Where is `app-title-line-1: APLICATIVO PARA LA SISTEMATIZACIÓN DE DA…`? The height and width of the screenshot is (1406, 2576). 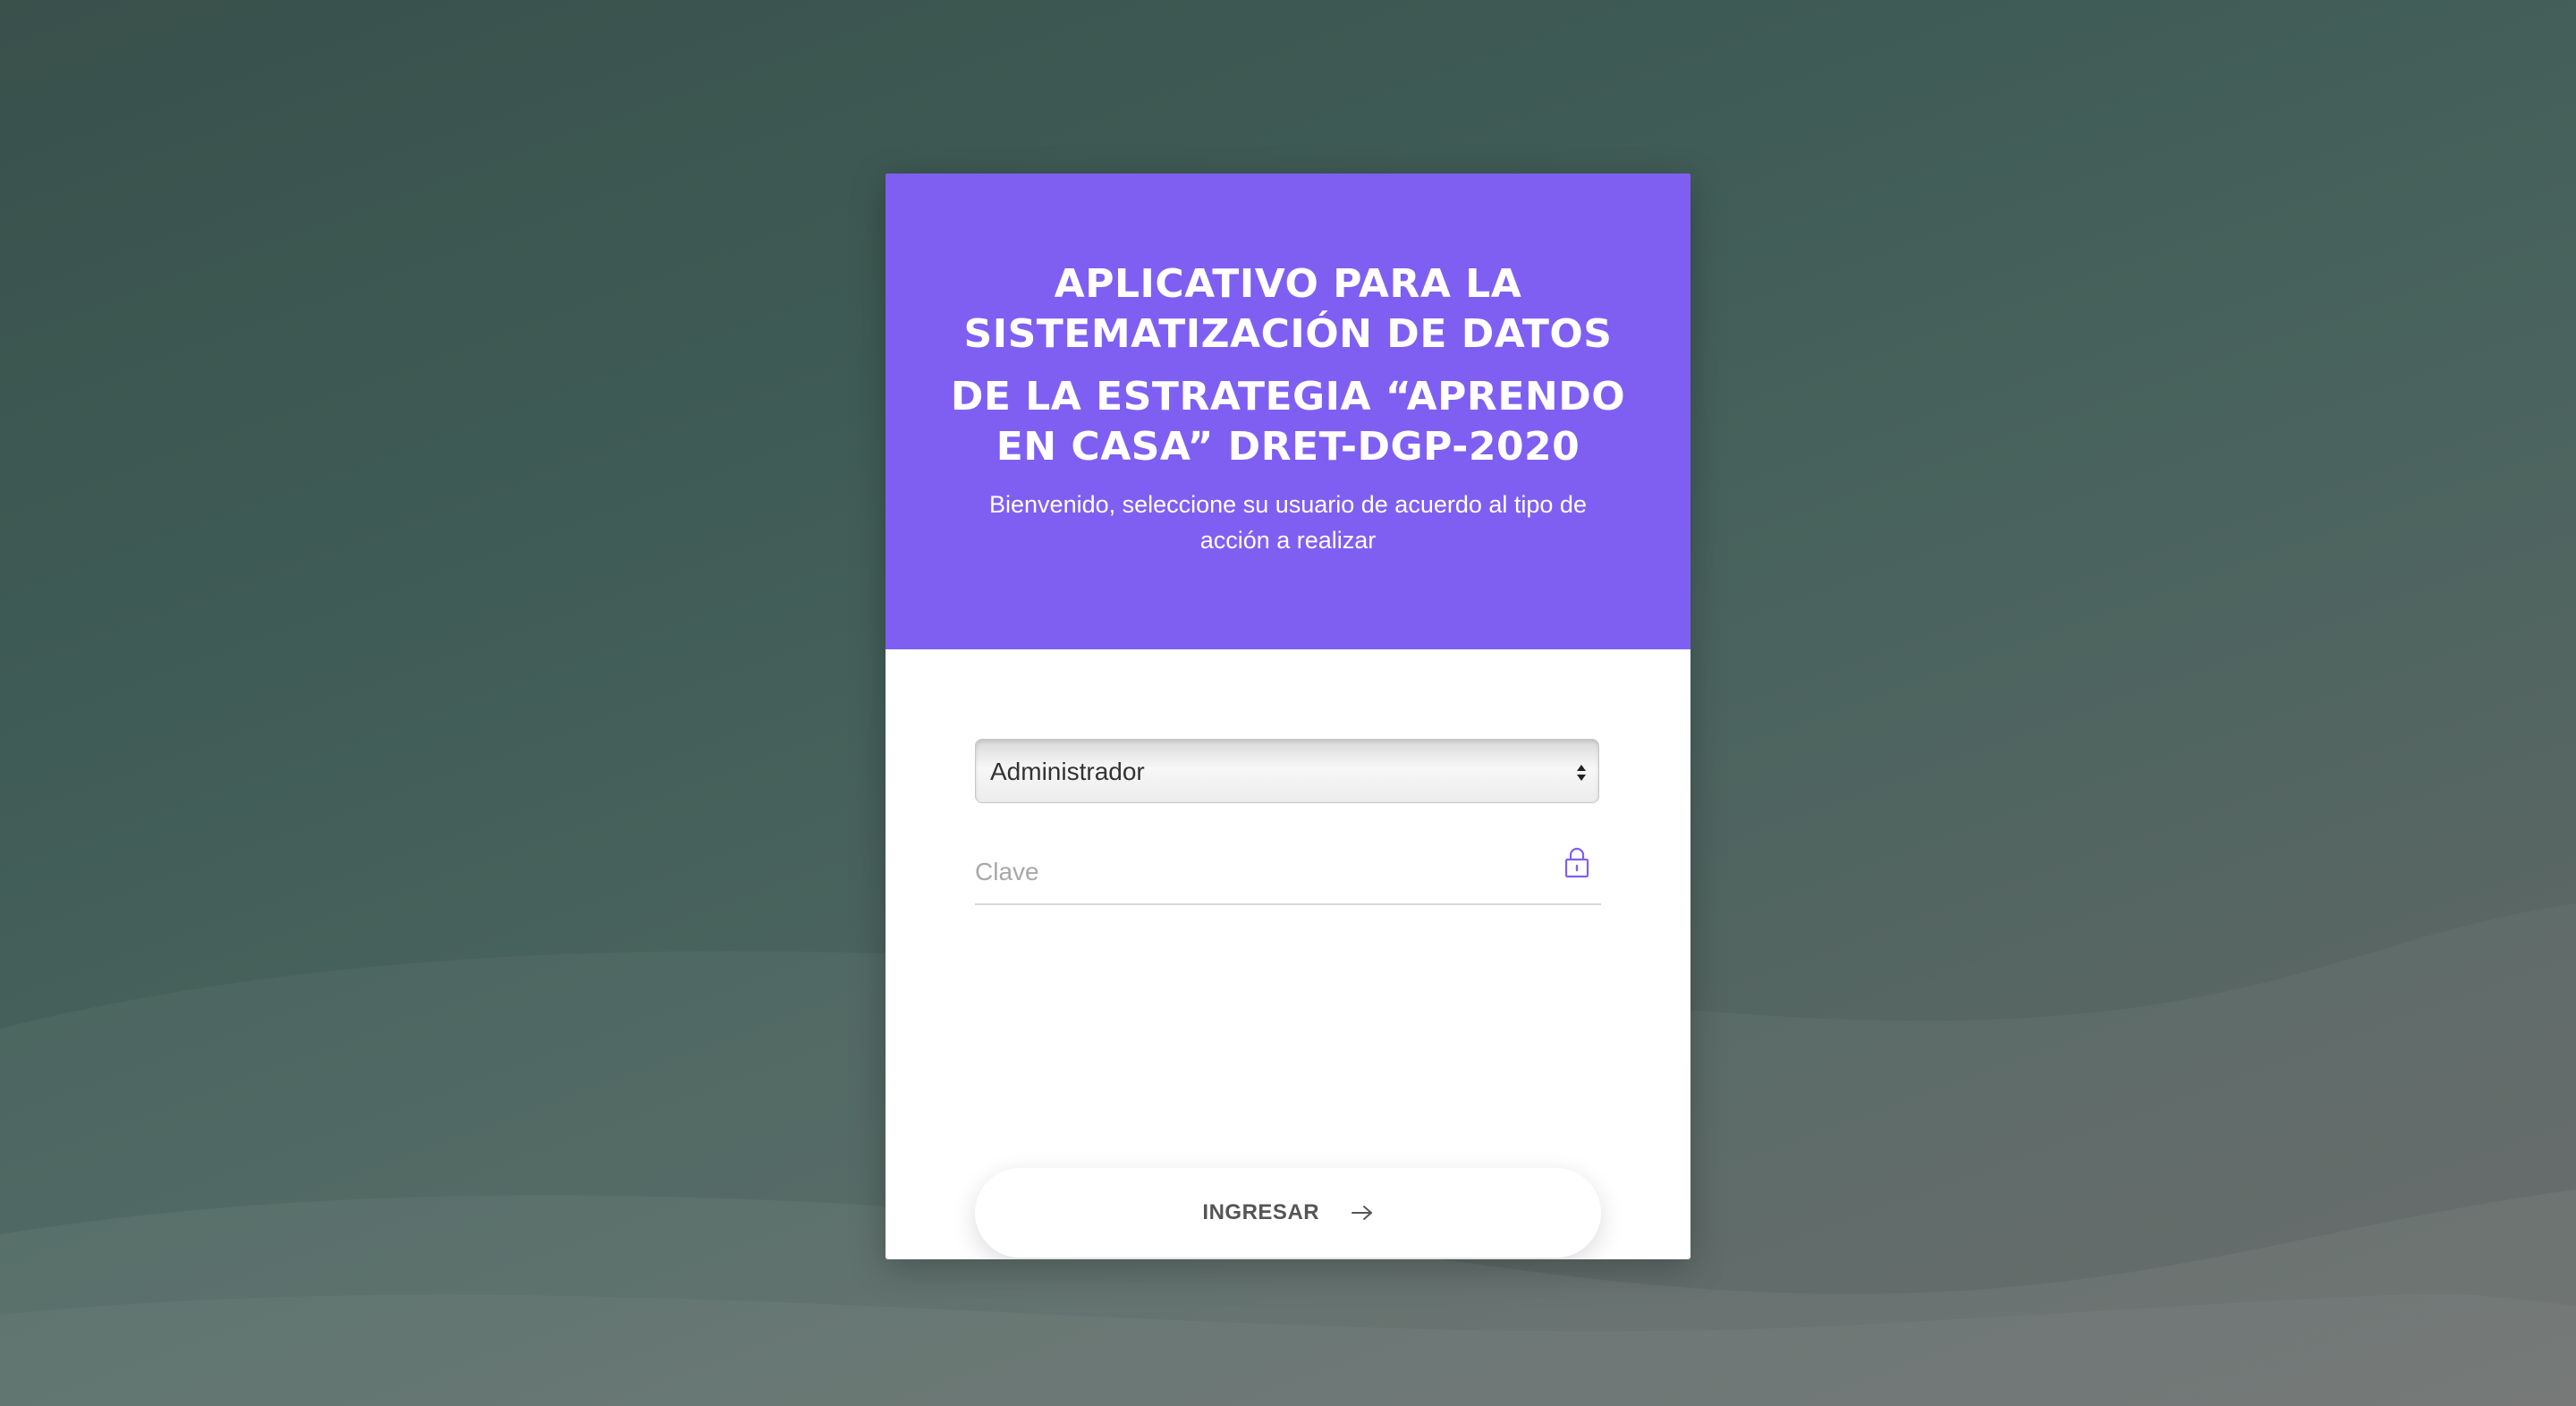 app-title-line-1: APLICATIVO PARA LA SISTEMATIZACIÓN DE DA… is located at coordinates (1288, 309).